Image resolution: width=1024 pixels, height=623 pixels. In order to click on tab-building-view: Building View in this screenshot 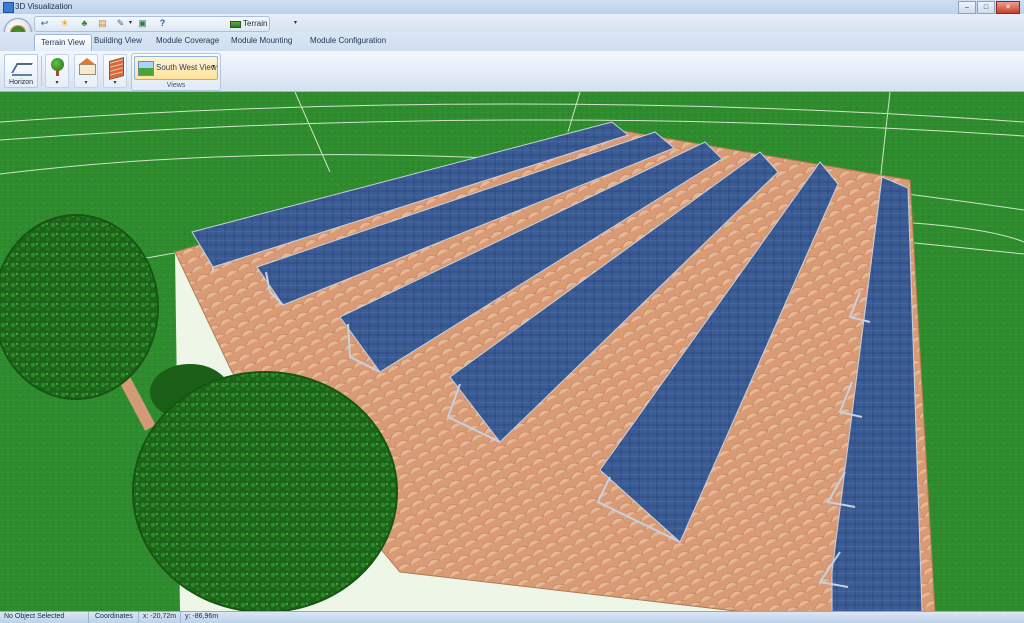, I will do `click(118, 40)`.